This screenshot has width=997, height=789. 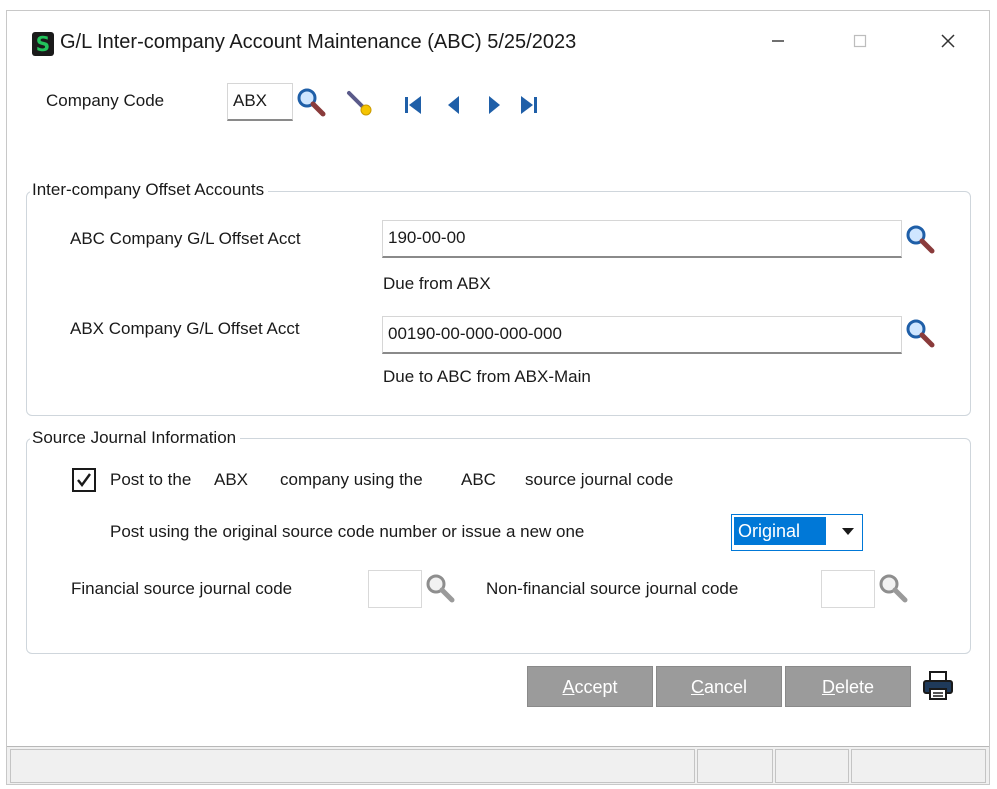 What do you see at coordinates (395, 589) in the screenshot?
I see `financial-source-input` at bounding box center [395, 589].